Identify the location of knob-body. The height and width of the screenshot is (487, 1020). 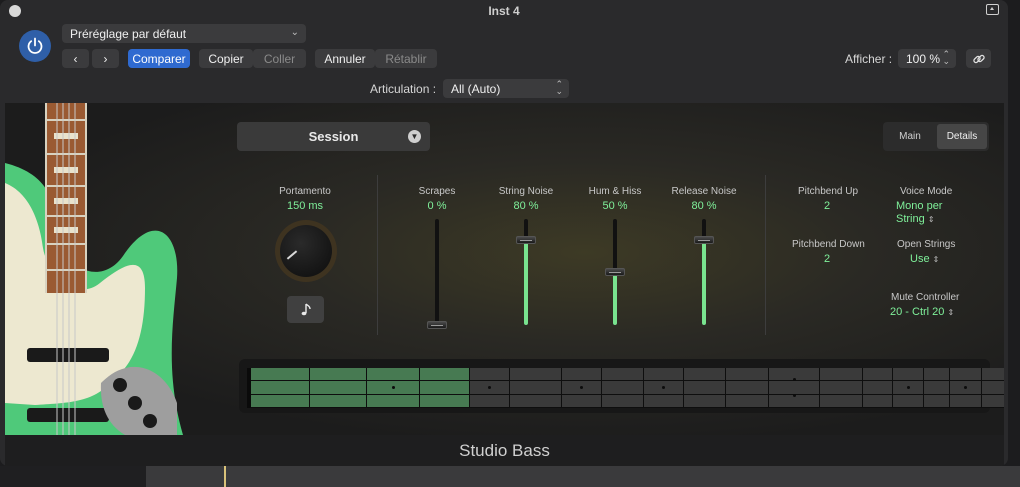
(306, 251).